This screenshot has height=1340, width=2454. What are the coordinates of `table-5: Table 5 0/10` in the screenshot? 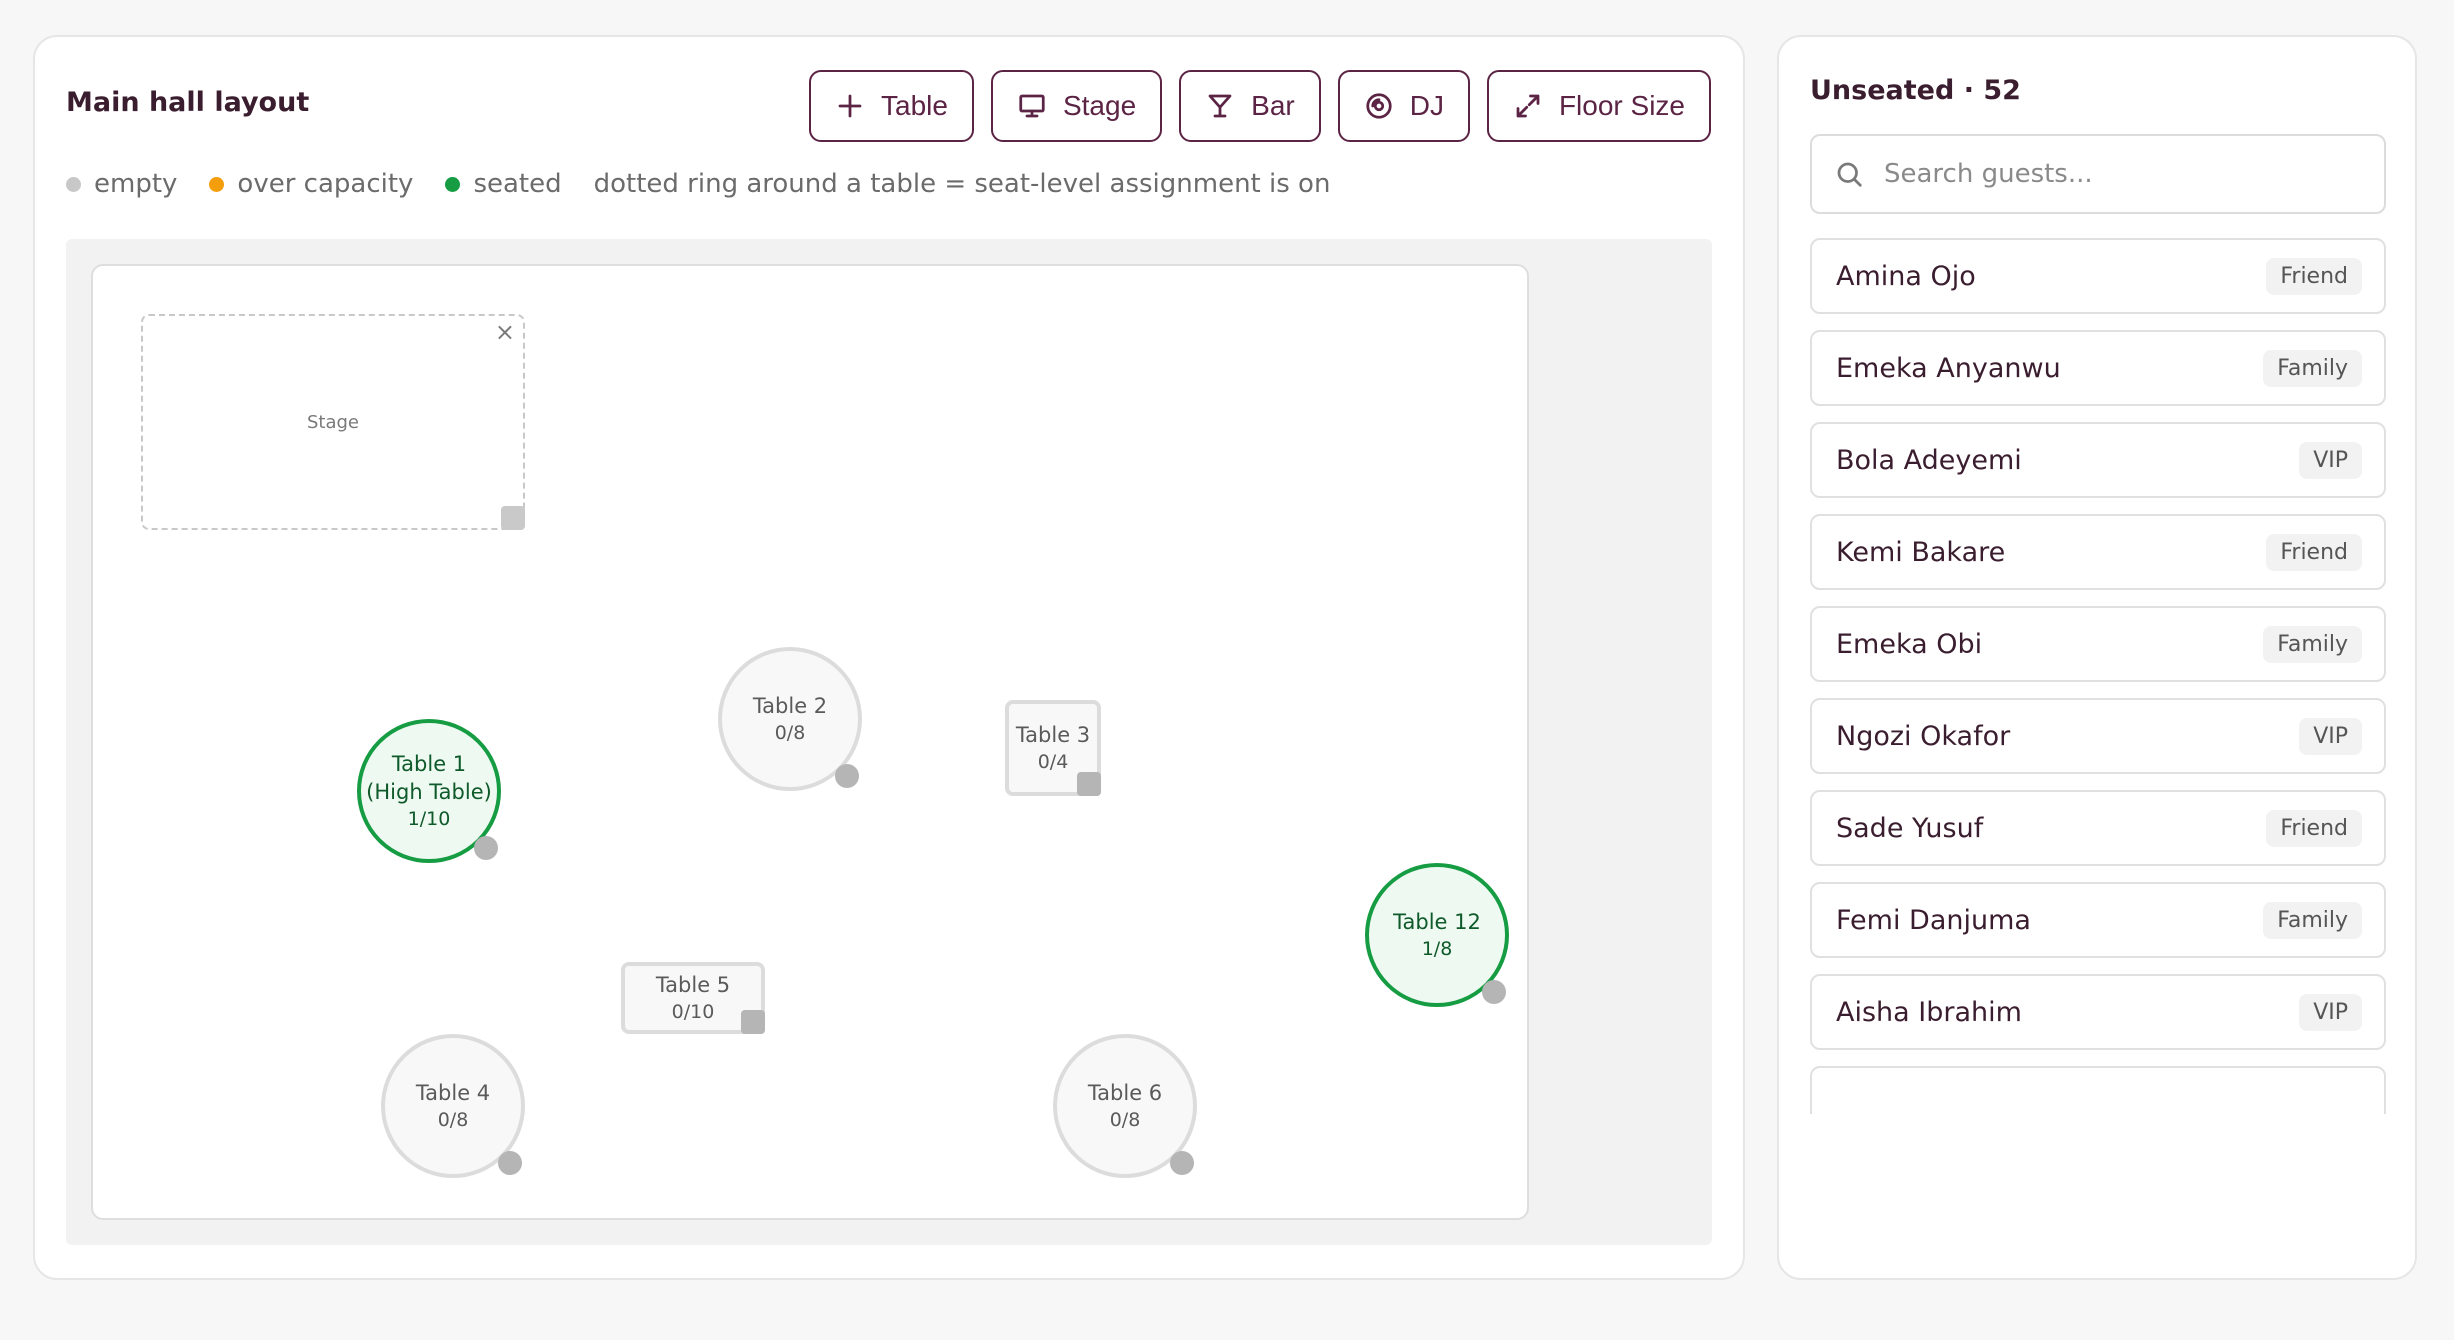 It's located at (693, 998).